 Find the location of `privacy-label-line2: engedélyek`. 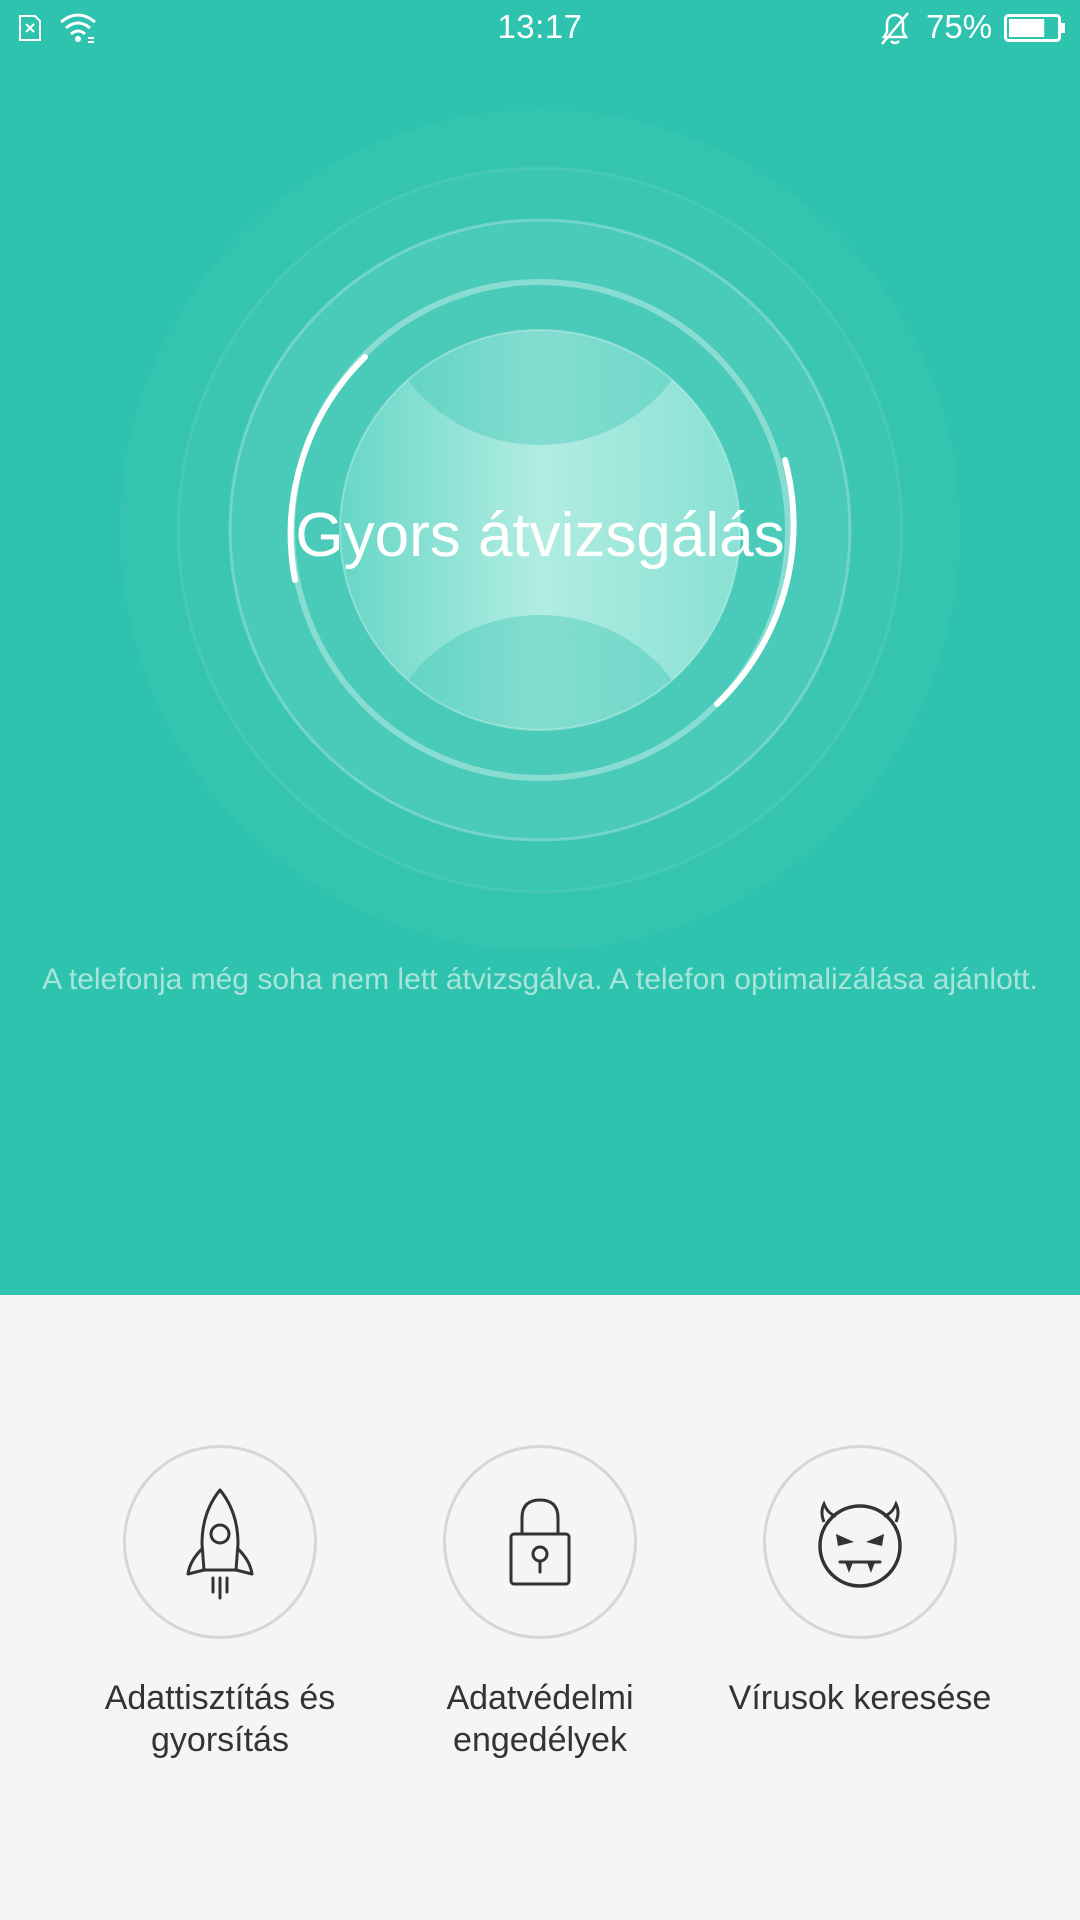

privacy-label-line2: engedélyek is located at coordinates (540, 1740).